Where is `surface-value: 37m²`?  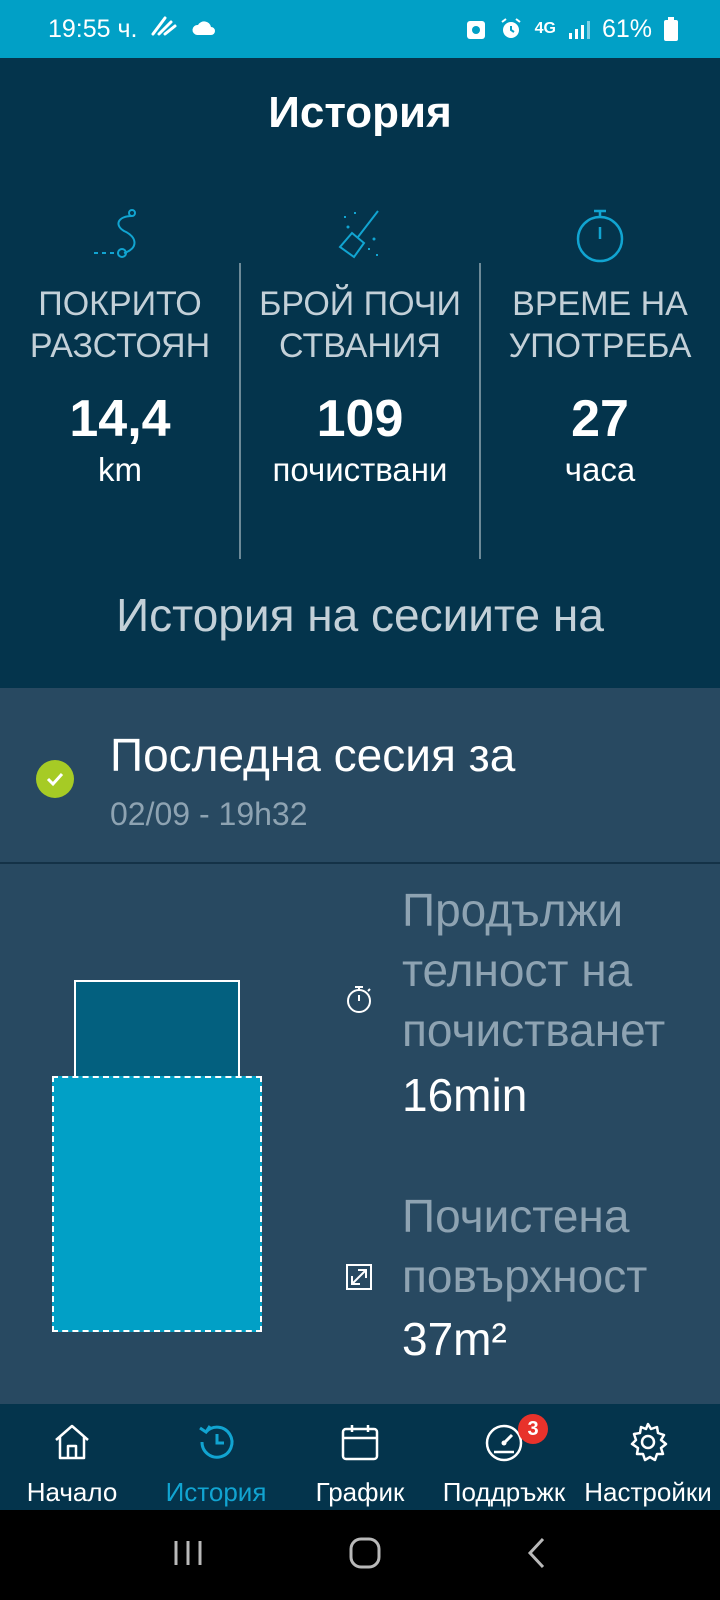
surface-value: 37m² is located at coordinates (454, 1339).